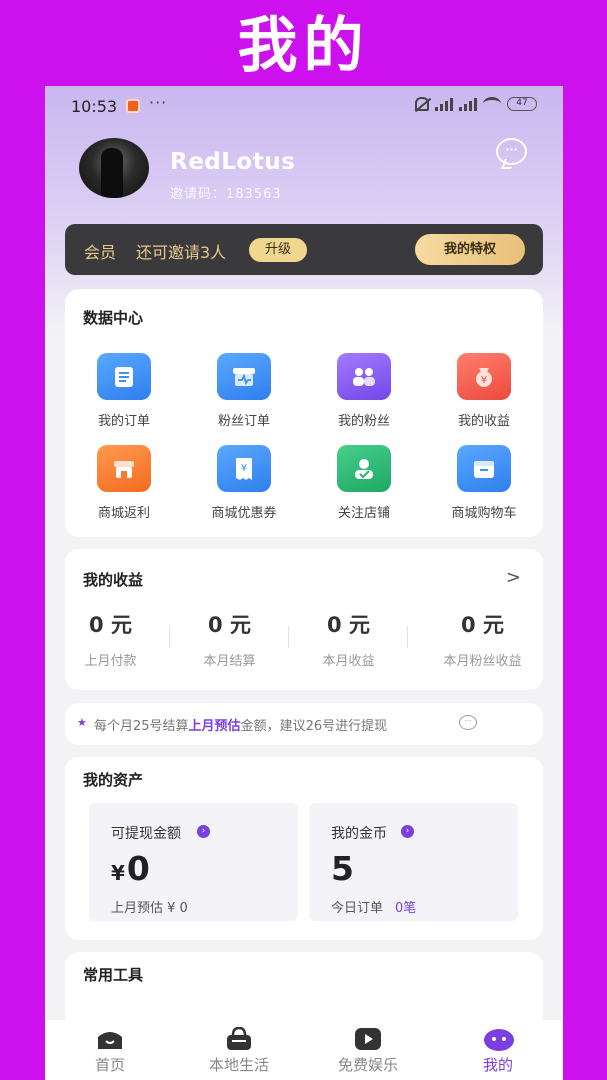 This screenshot has width=607, height=1080. Describe the element at coordinates (94, 106) in the screenshot. I see `status-time: 10:53` at that location.